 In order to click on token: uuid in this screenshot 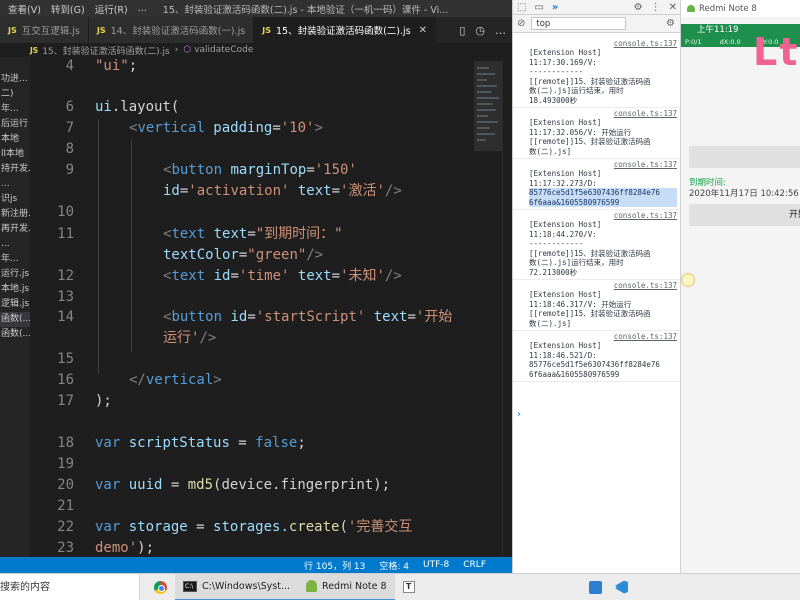, I will do `click(141, 485)`.